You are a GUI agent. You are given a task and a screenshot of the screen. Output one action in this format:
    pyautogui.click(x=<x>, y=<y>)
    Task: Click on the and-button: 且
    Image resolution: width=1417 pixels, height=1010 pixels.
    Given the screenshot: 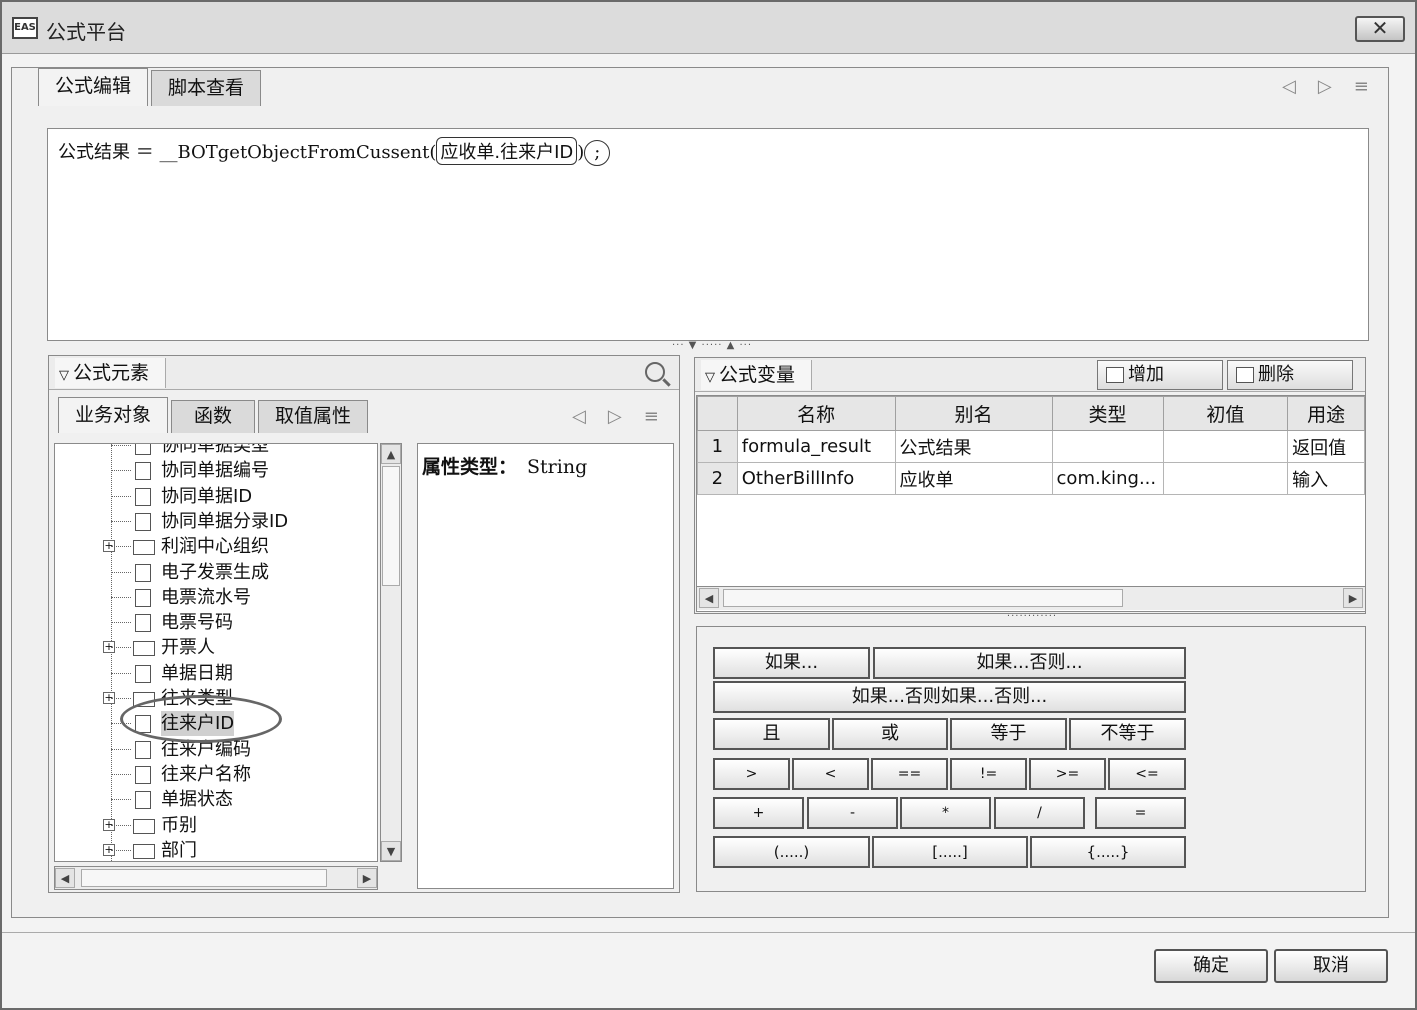 What is the action you would take?
    pyautogui.click(x=771, y=734)
    